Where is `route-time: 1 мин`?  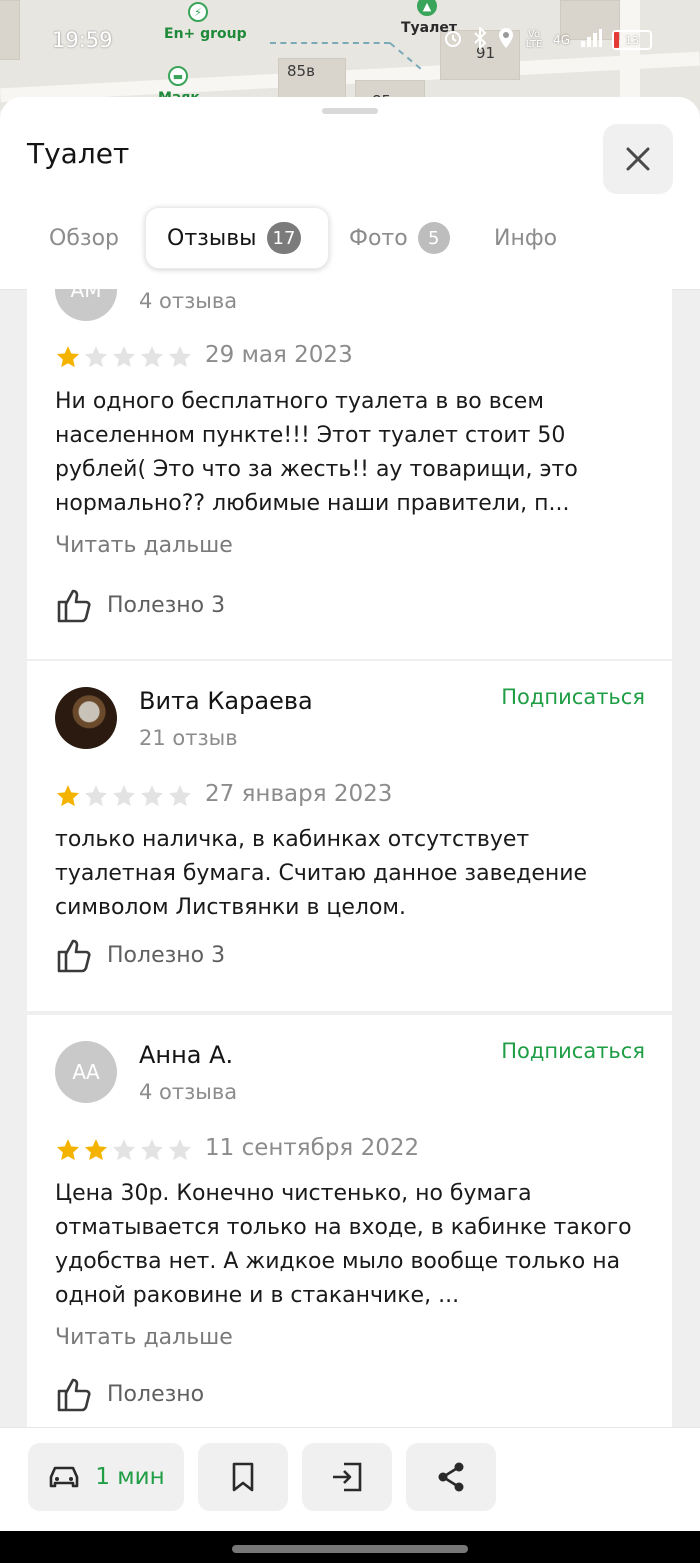 route-time: 1 мин is located at coordinates (130, 1477).